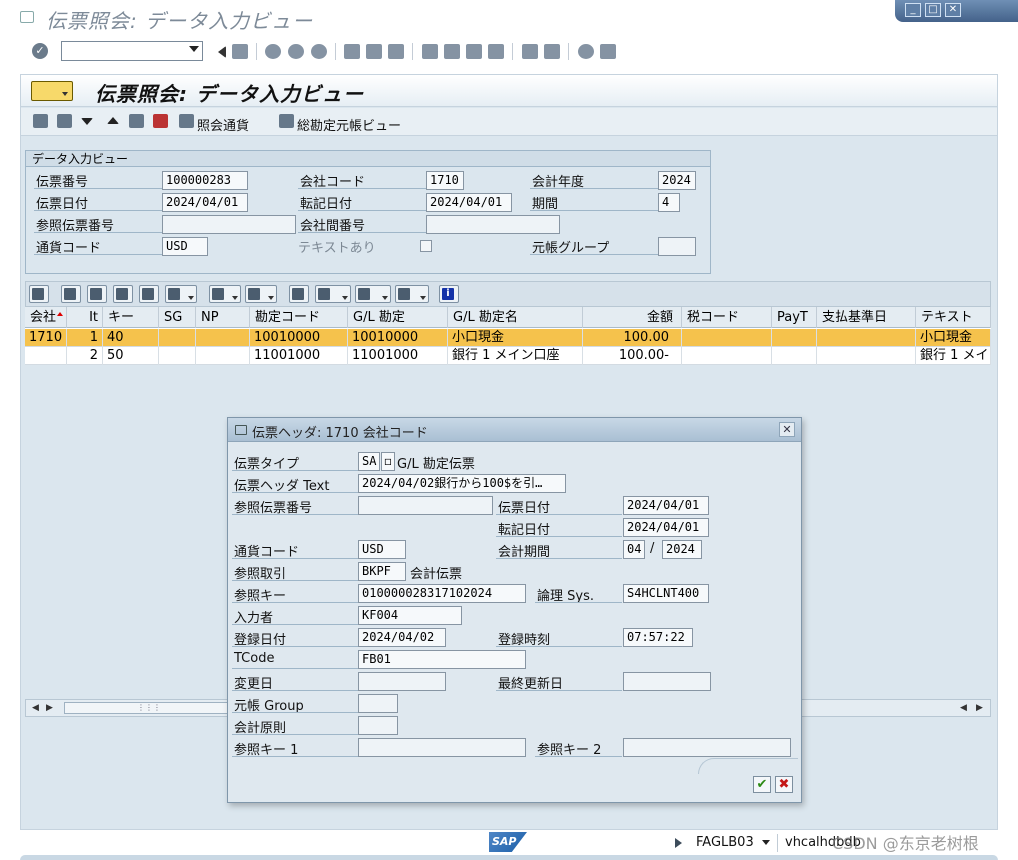  Describe the element at coordinates (296, 51) in the screenshot. I see `exit-icon` at that location.